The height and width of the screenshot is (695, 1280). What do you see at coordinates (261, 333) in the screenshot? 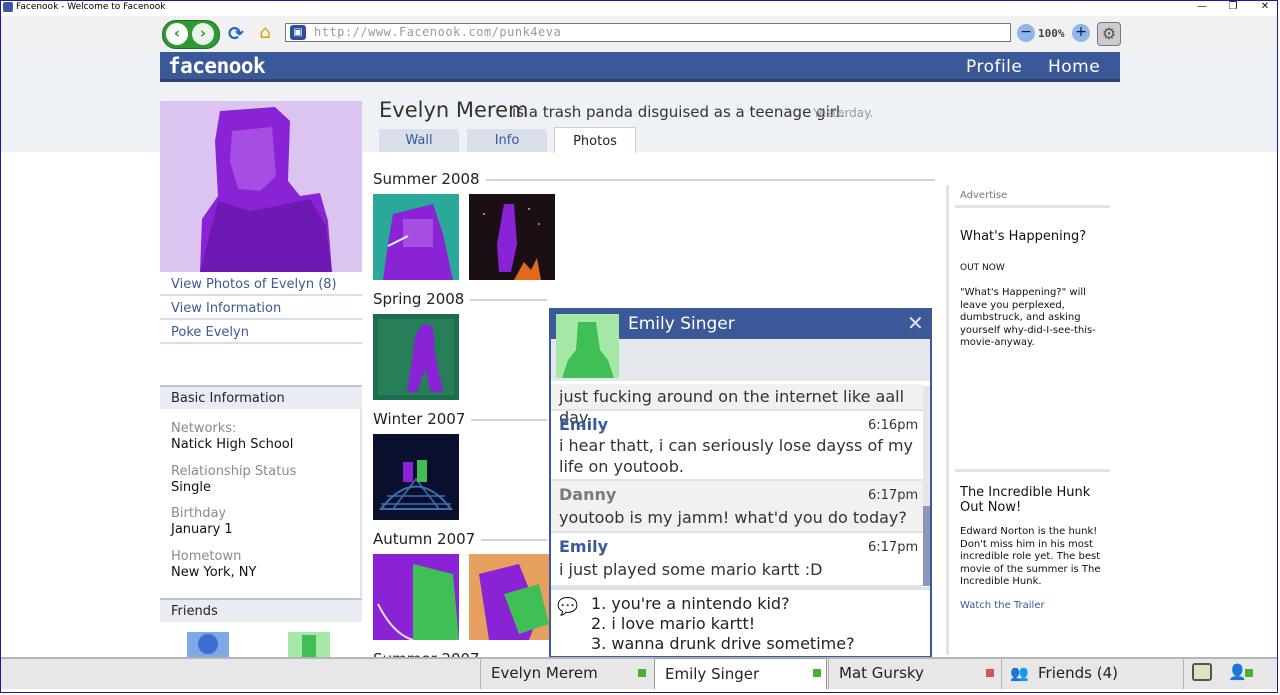
I see `poke-link: Poke Evelyn` at bounding box center [261, 333].